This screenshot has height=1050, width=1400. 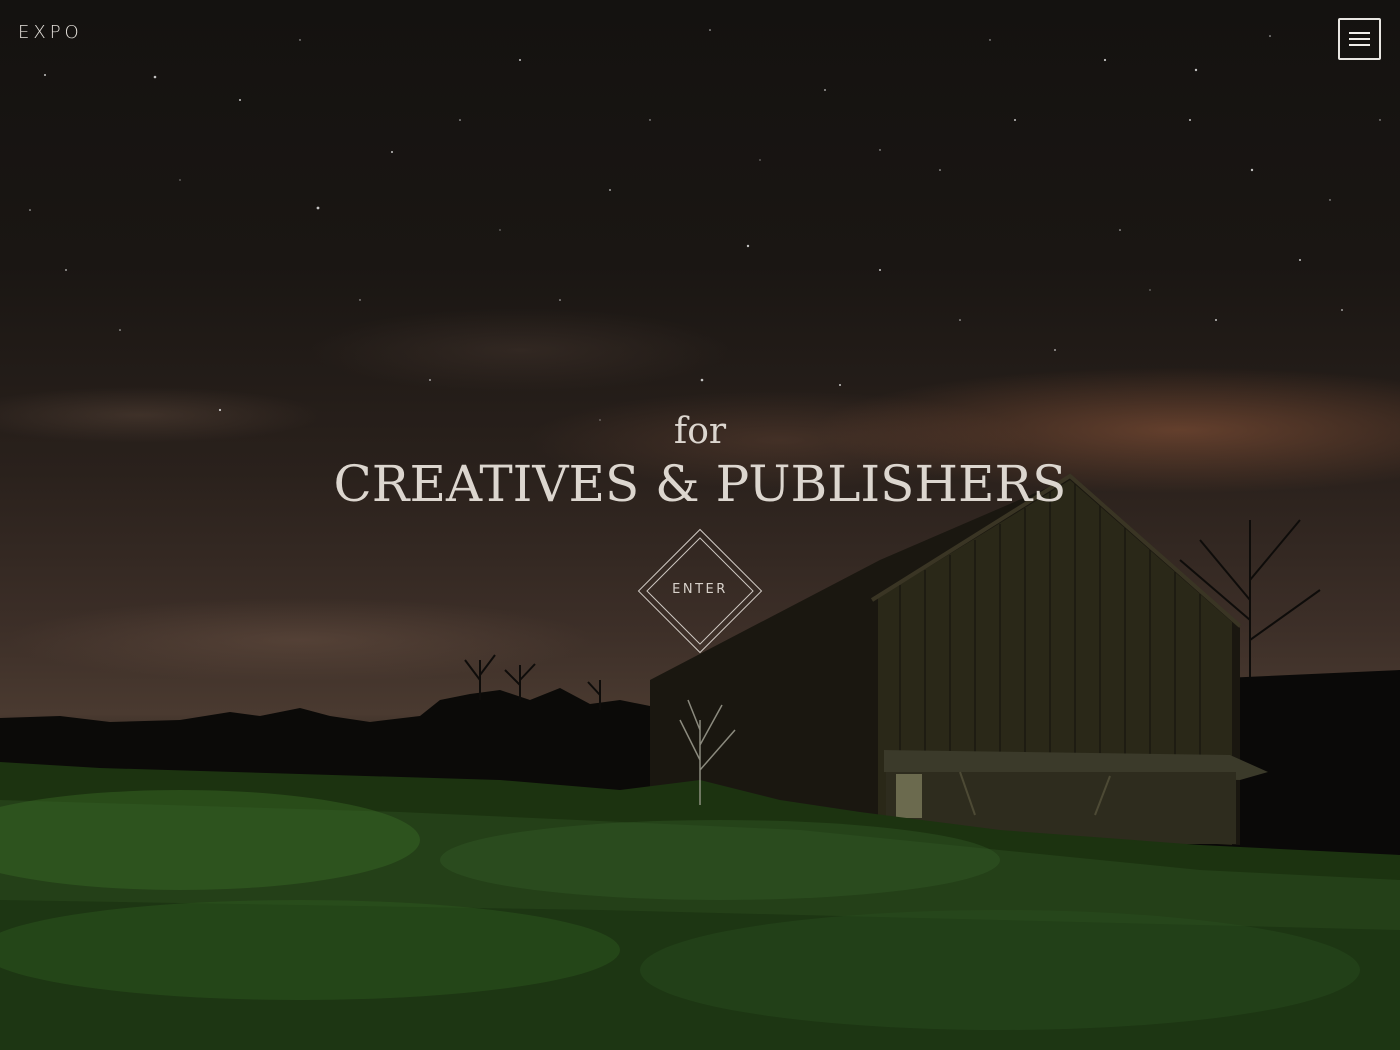 I want to click on enter-button: ENTER, so click(x=700, y=591).